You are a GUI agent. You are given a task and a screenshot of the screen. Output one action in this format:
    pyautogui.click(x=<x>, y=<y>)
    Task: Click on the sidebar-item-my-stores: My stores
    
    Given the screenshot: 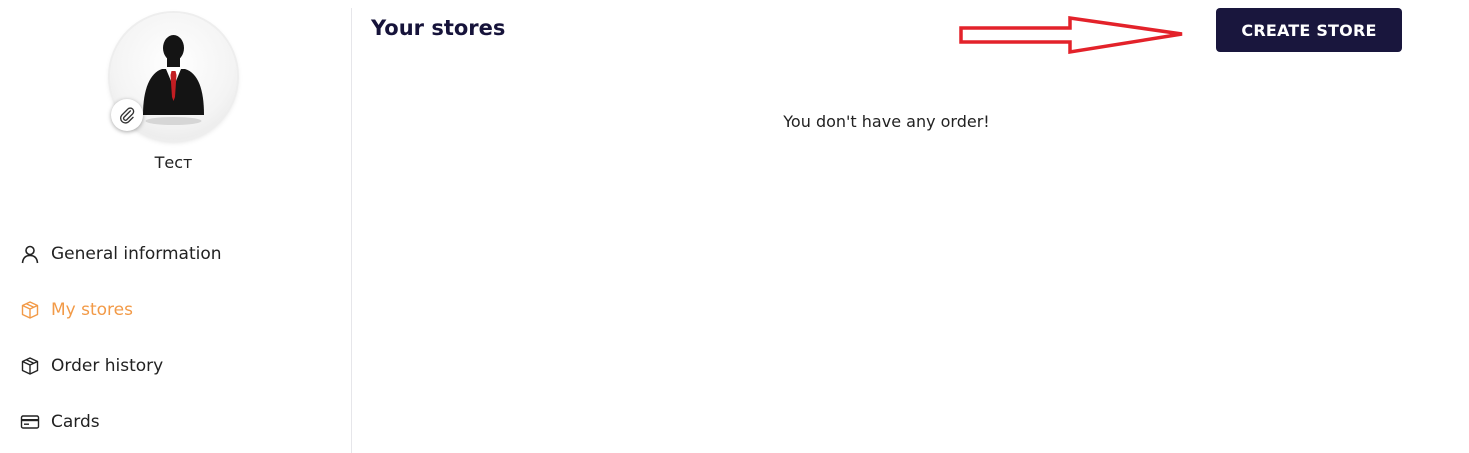 What is the action you would take?
    pyautogui.click(x=121, y=310)
    